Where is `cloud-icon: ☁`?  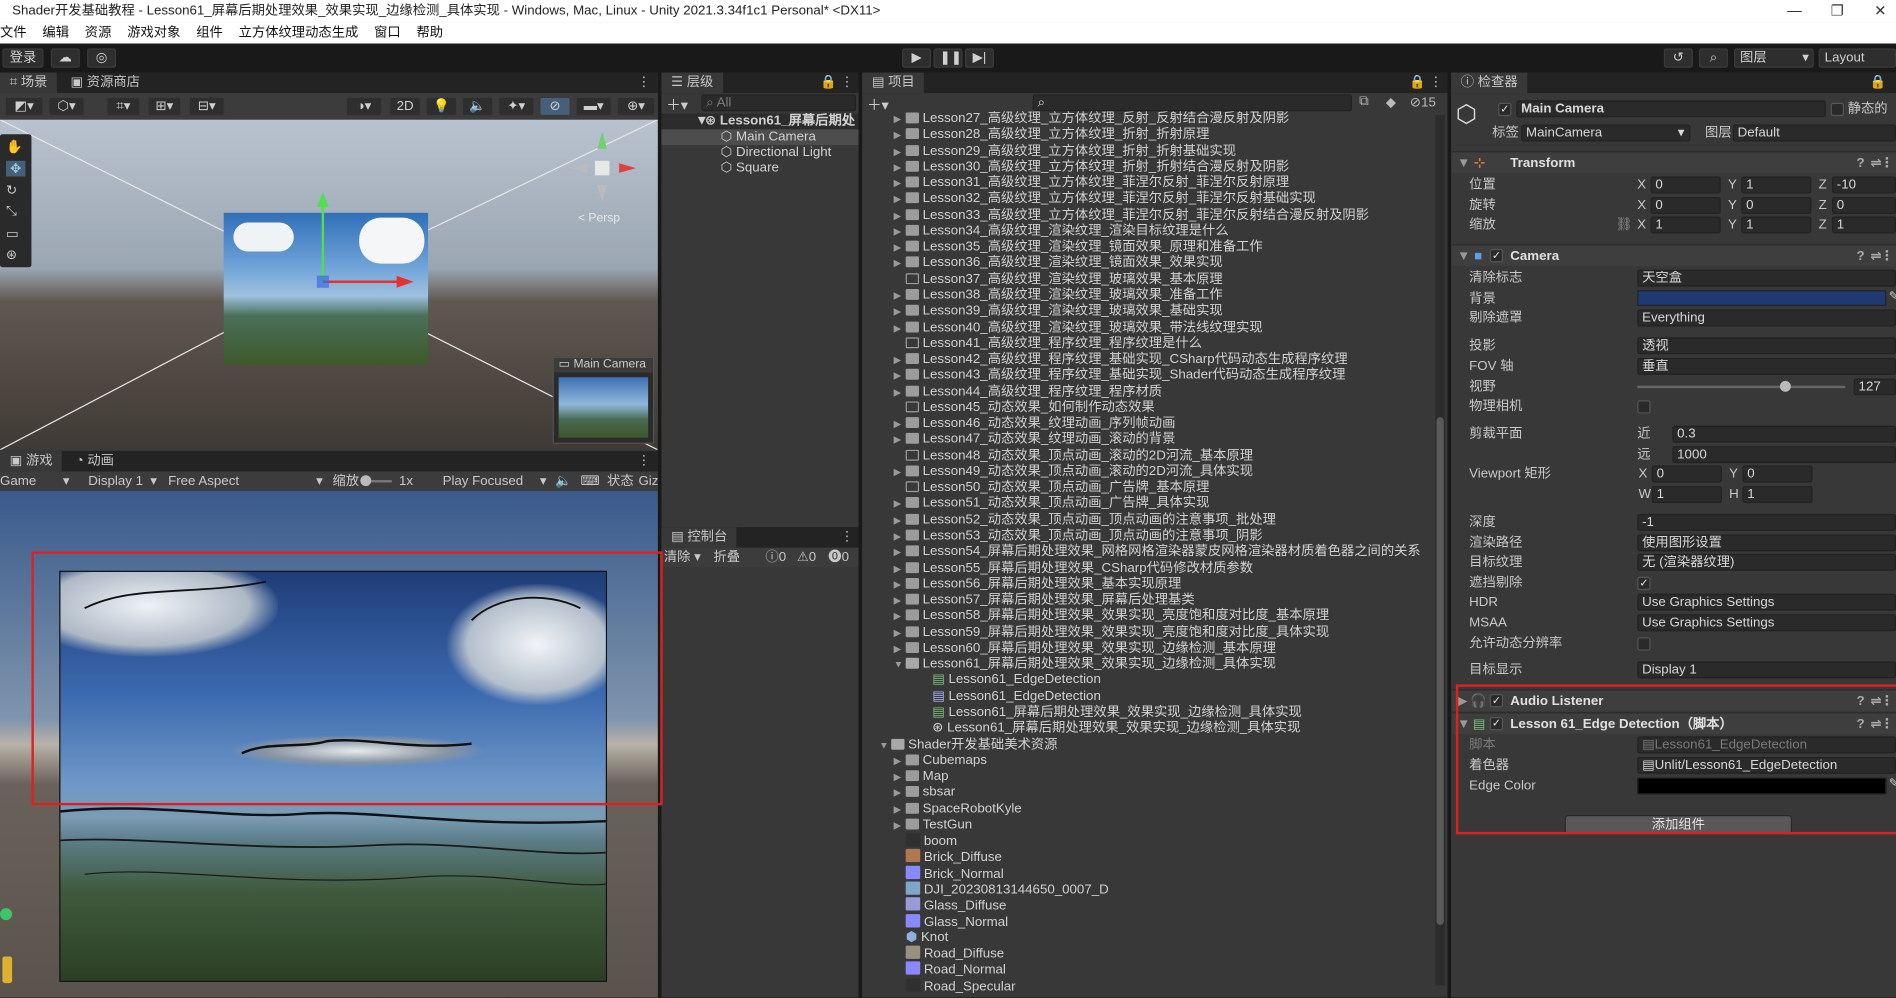
cloud-icon: ☁ is located at coordinates (65, 58).